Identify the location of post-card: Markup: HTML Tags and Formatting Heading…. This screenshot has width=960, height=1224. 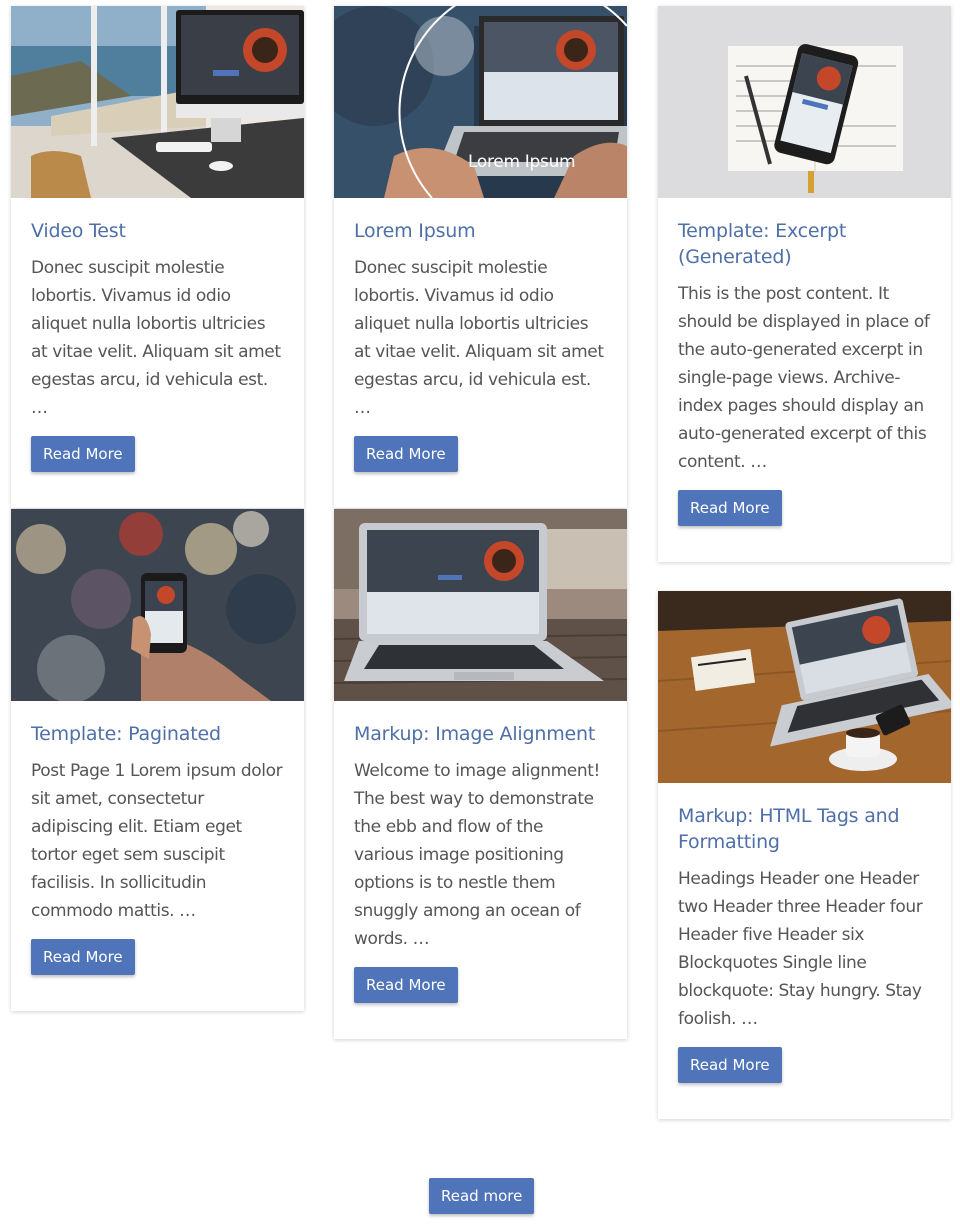
(804, 855).